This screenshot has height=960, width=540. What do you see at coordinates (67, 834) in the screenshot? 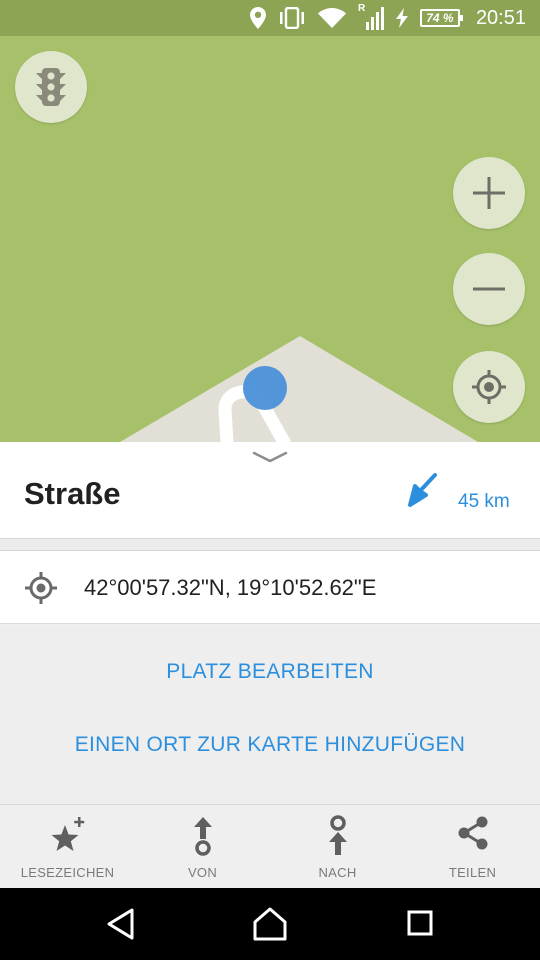
I see `bookmark-star-icon` at bounding box center [67, 834].